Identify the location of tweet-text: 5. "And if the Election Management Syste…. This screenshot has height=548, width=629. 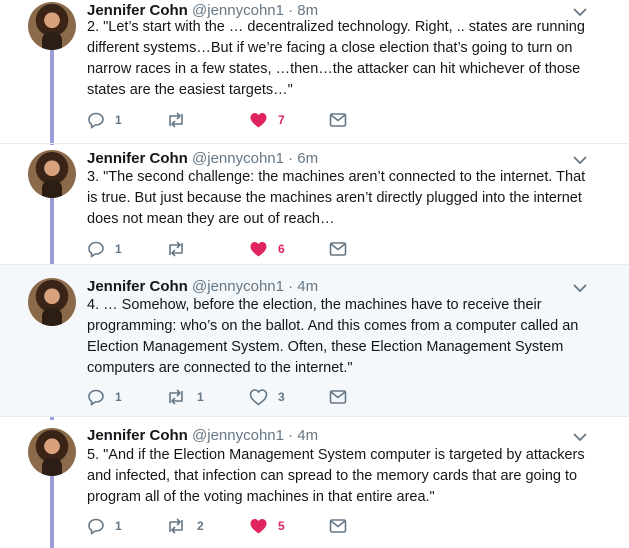
(336, 476).